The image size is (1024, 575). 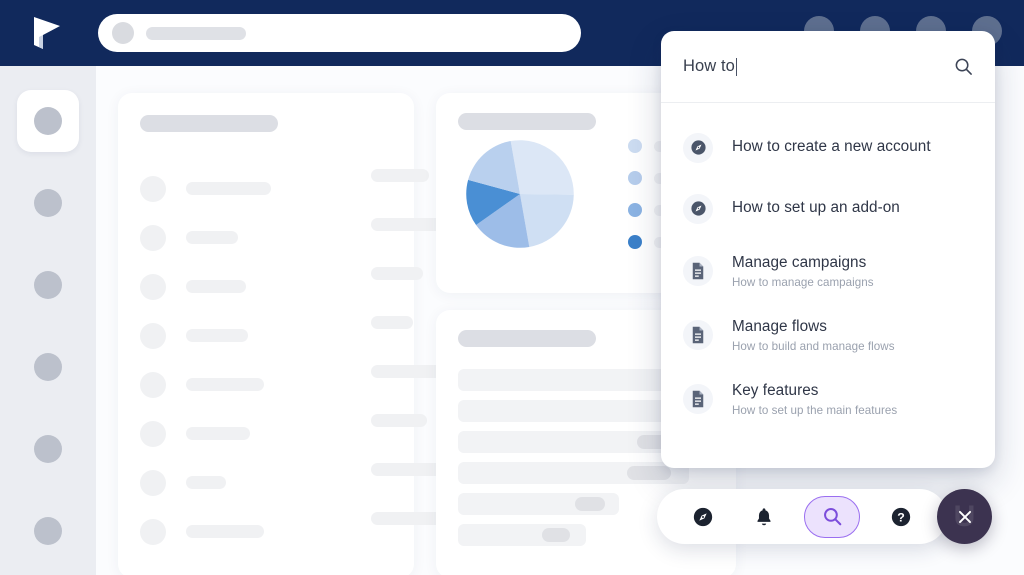 I want to click on compass-button, so click(x=703, y=517).